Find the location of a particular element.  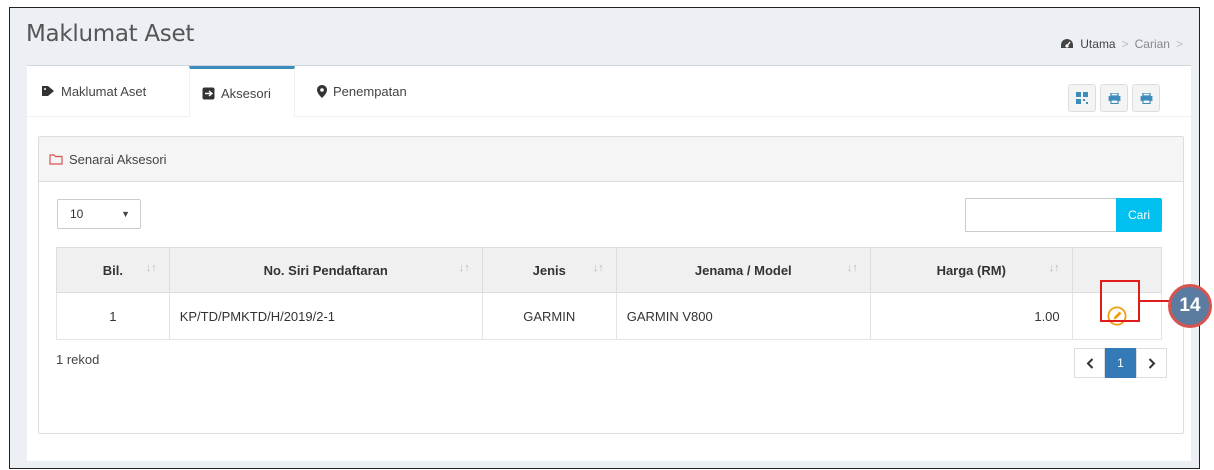

cell-harga: 1.00 is located at coordinates (971, 316).